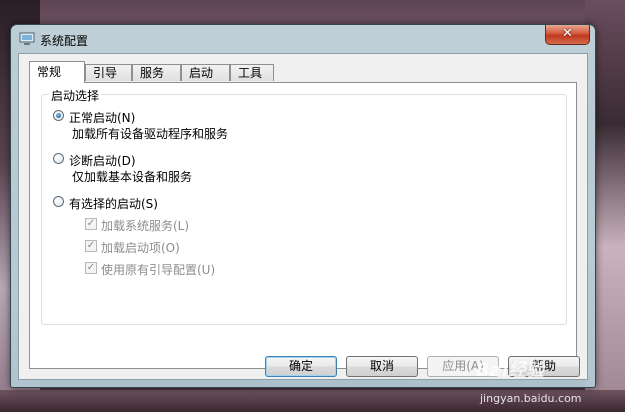  Describe the element at coordinates (303, 39) in the screenshot. I see `title-bar: 系统配置 ✕` at that location.